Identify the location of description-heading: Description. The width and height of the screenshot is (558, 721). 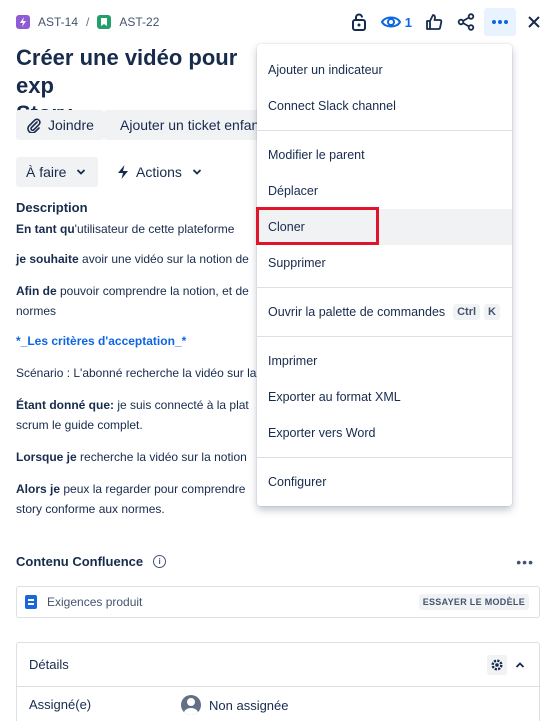
(52, 207).